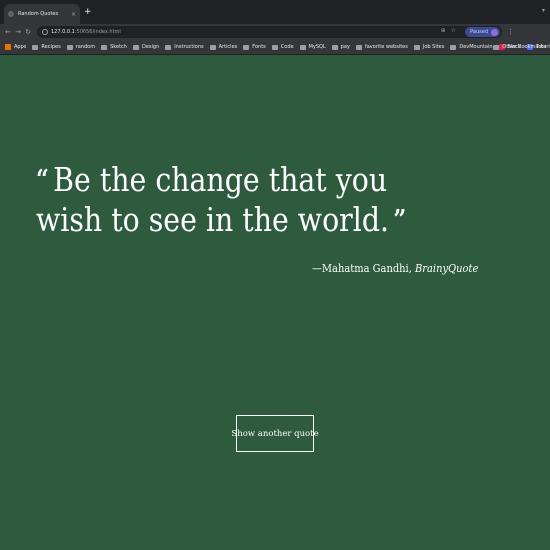  I want to click on bookmark-label: favorite websites, so click(386, 47).